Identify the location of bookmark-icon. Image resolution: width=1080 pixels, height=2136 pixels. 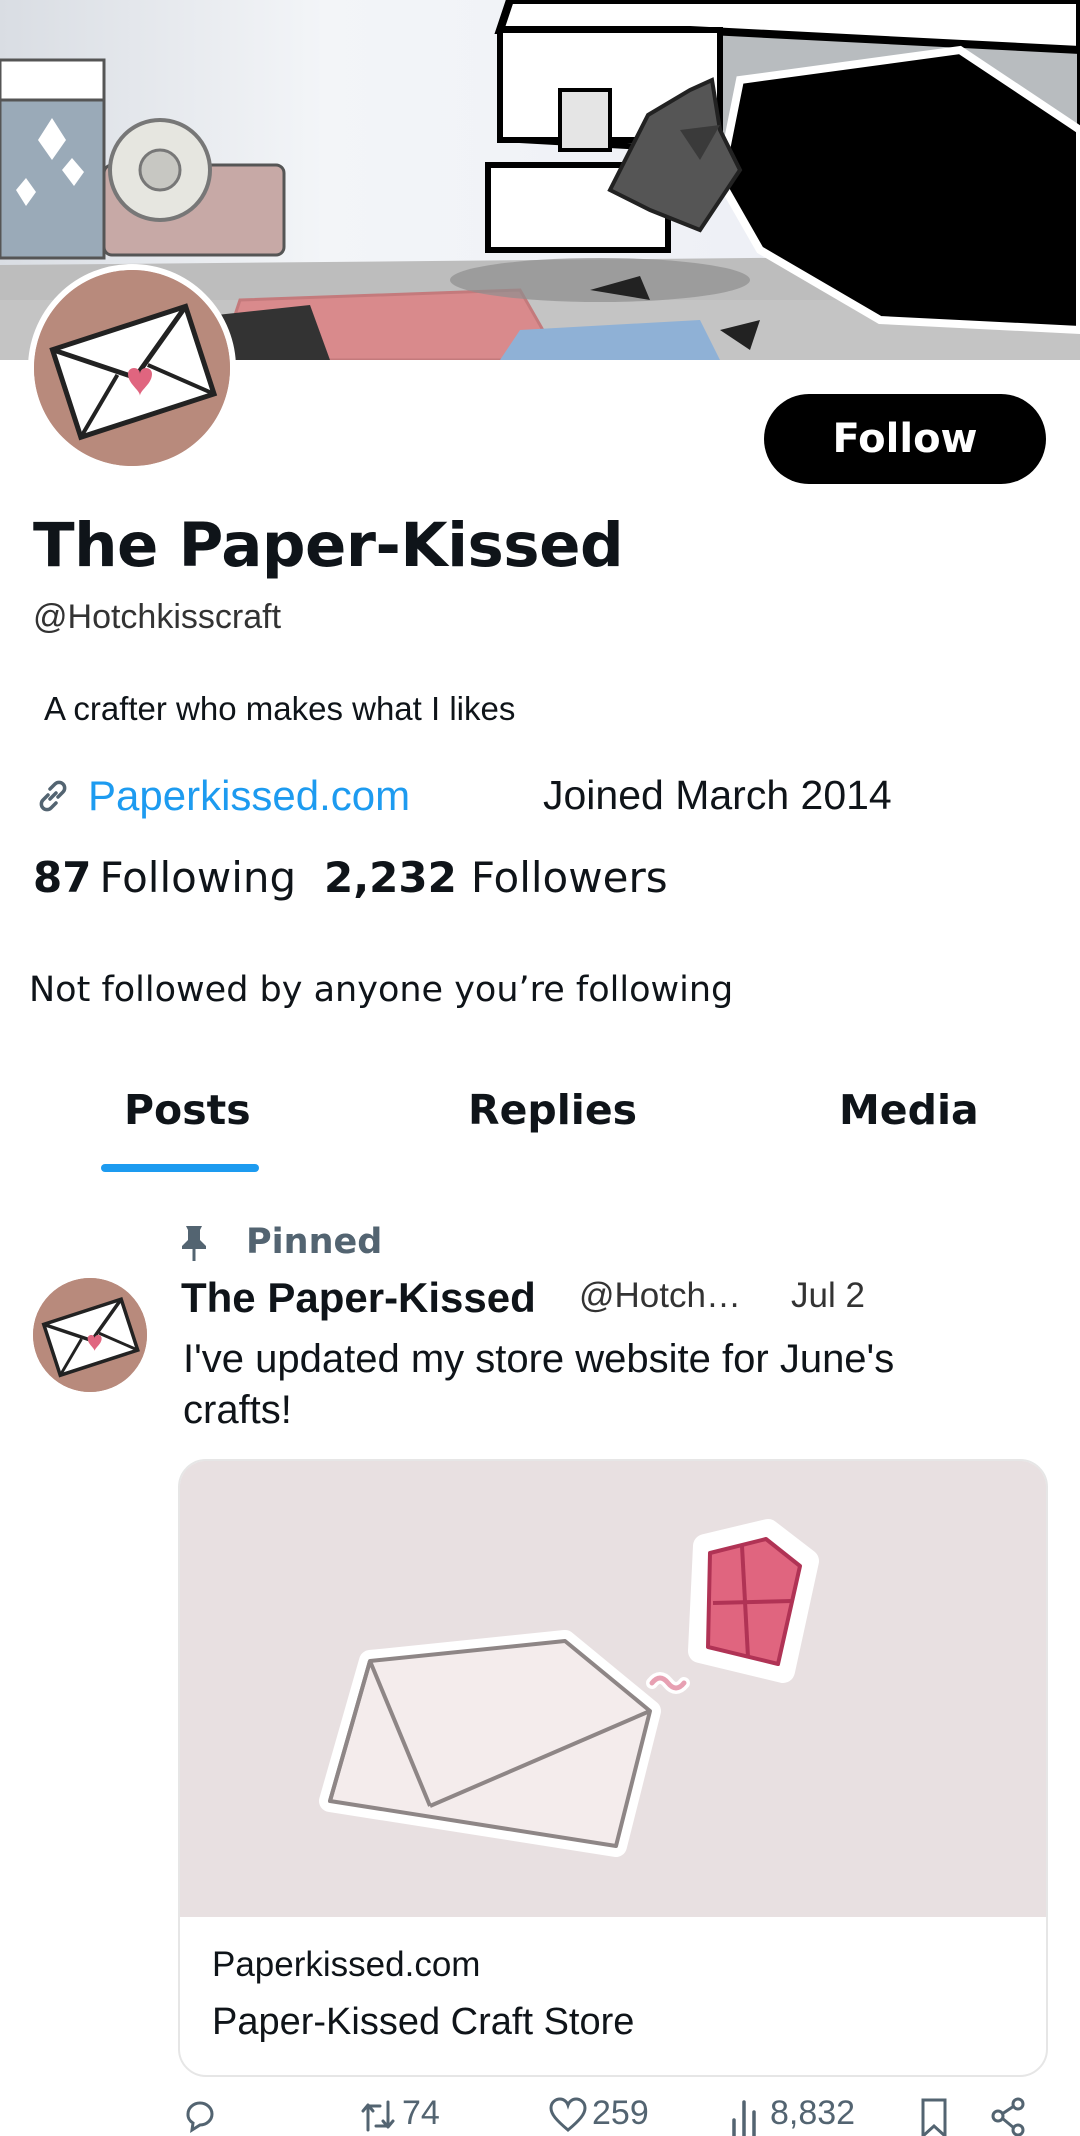
(934, 2117).